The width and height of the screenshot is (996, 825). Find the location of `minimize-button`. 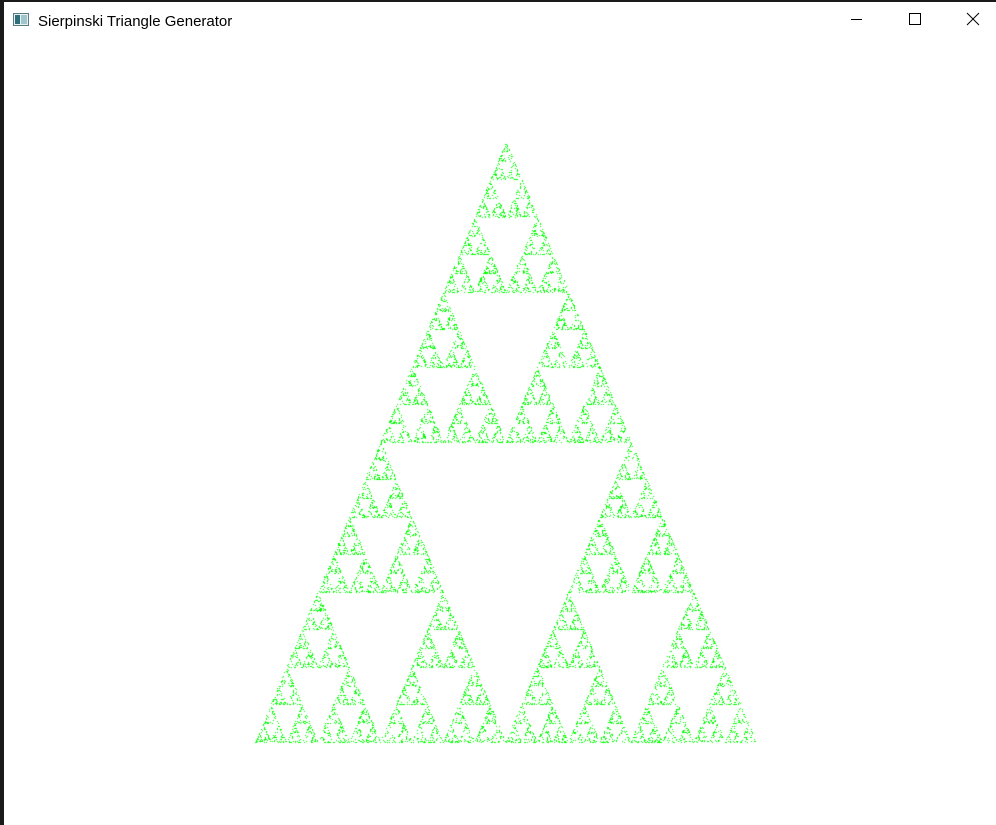

minimize-button is located at coordinates (857, 21).